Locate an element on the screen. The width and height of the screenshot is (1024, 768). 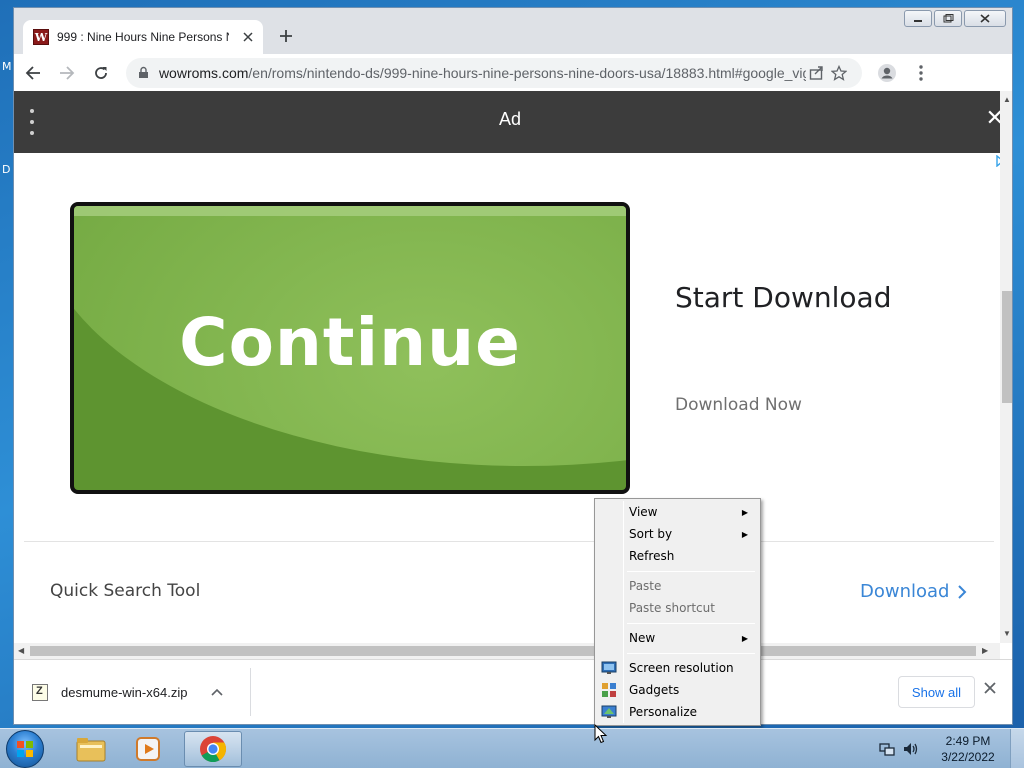
arrow-left-icon is located at coordinates (32, 72).